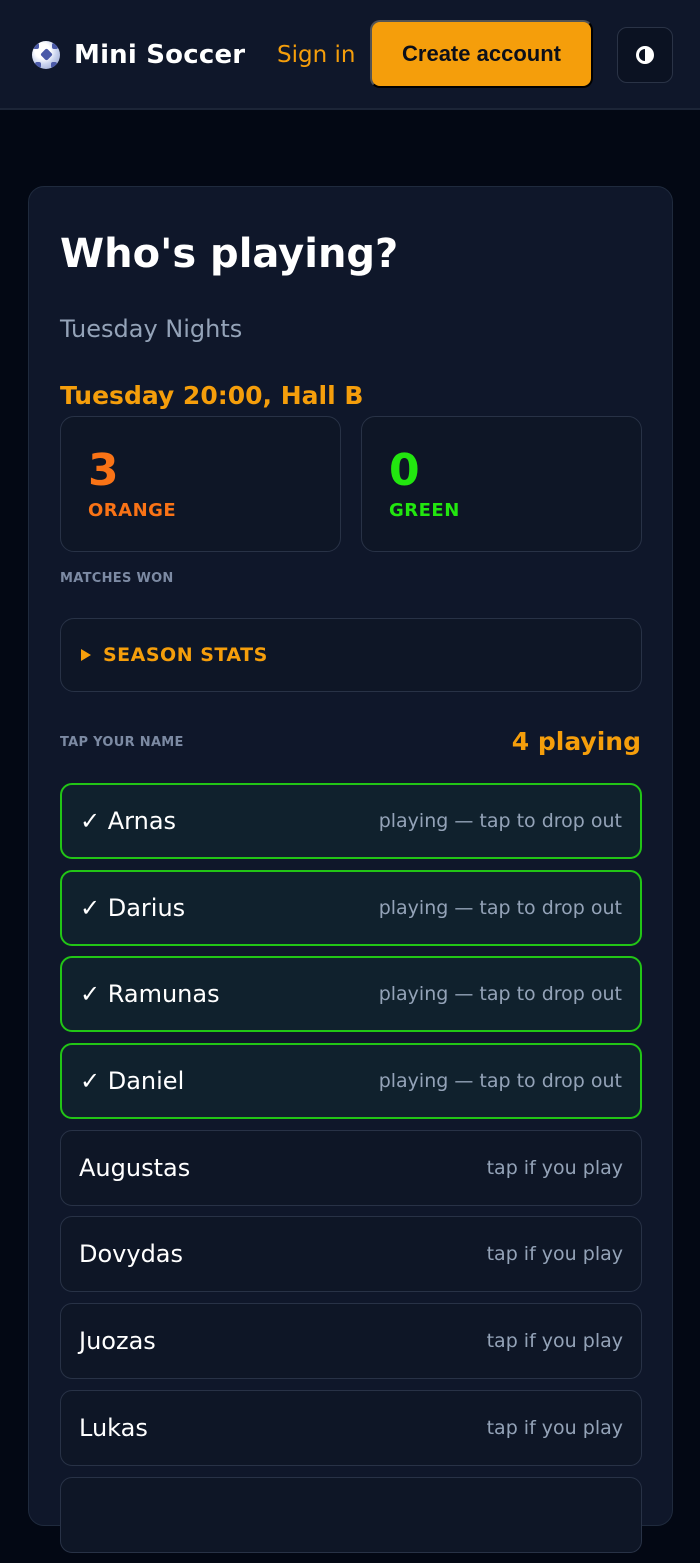  I want to click on player-name: Augustas, so click(135, 1167).